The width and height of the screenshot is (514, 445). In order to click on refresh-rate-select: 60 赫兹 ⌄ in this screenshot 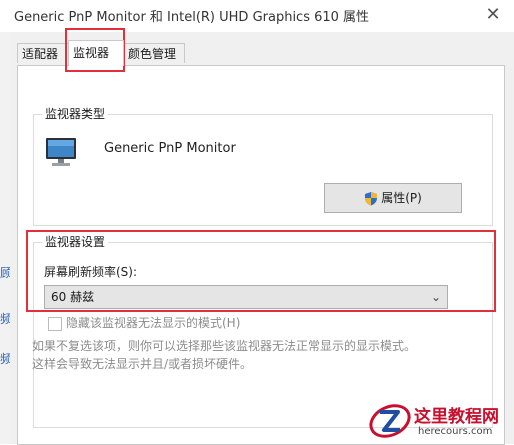, I will do `click(246, 297)`.